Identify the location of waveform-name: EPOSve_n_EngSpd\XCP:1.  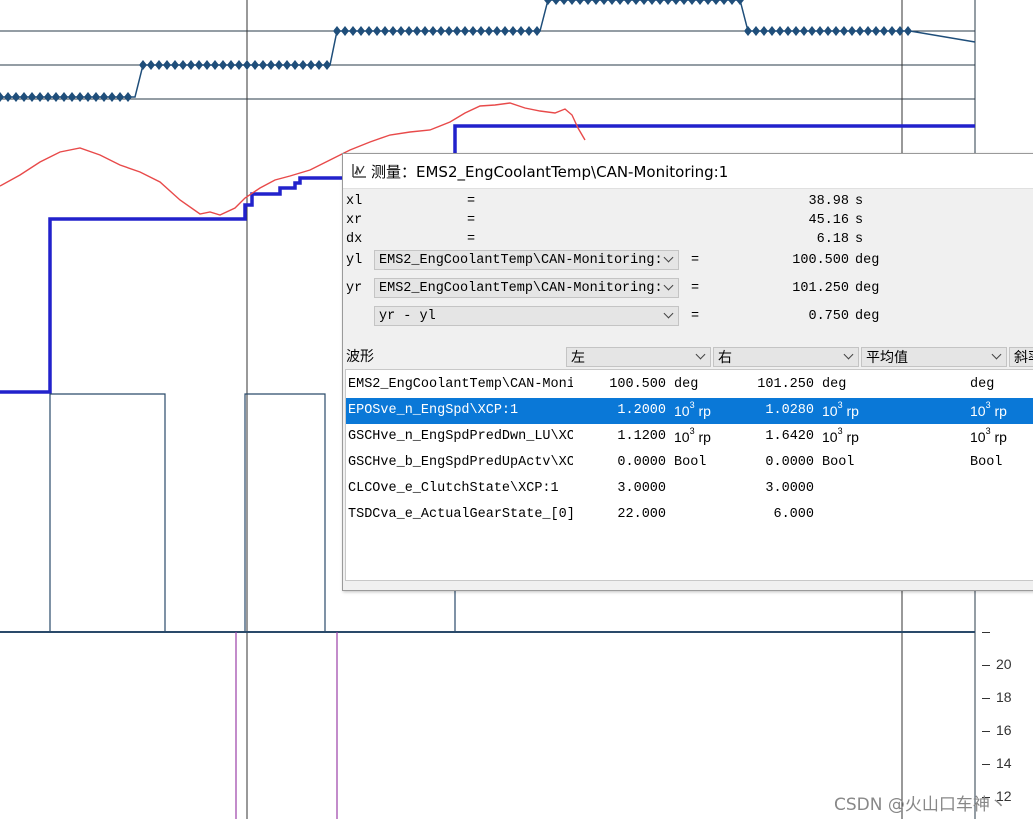
(433, 410).